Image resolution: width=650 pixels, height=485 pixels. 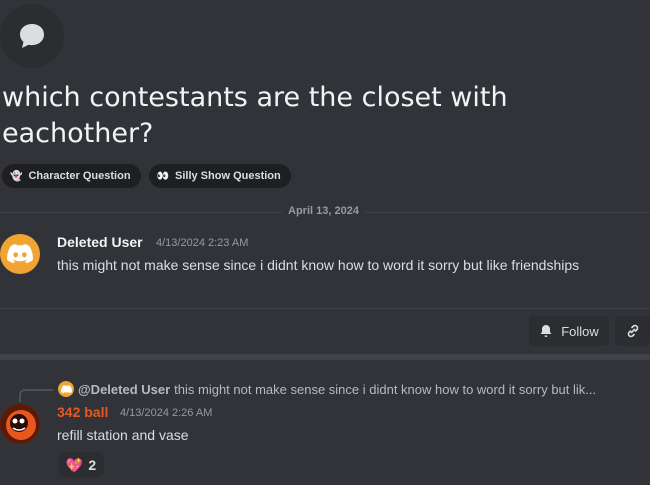 I want to click on section-divider, so click(x=325, y=357).